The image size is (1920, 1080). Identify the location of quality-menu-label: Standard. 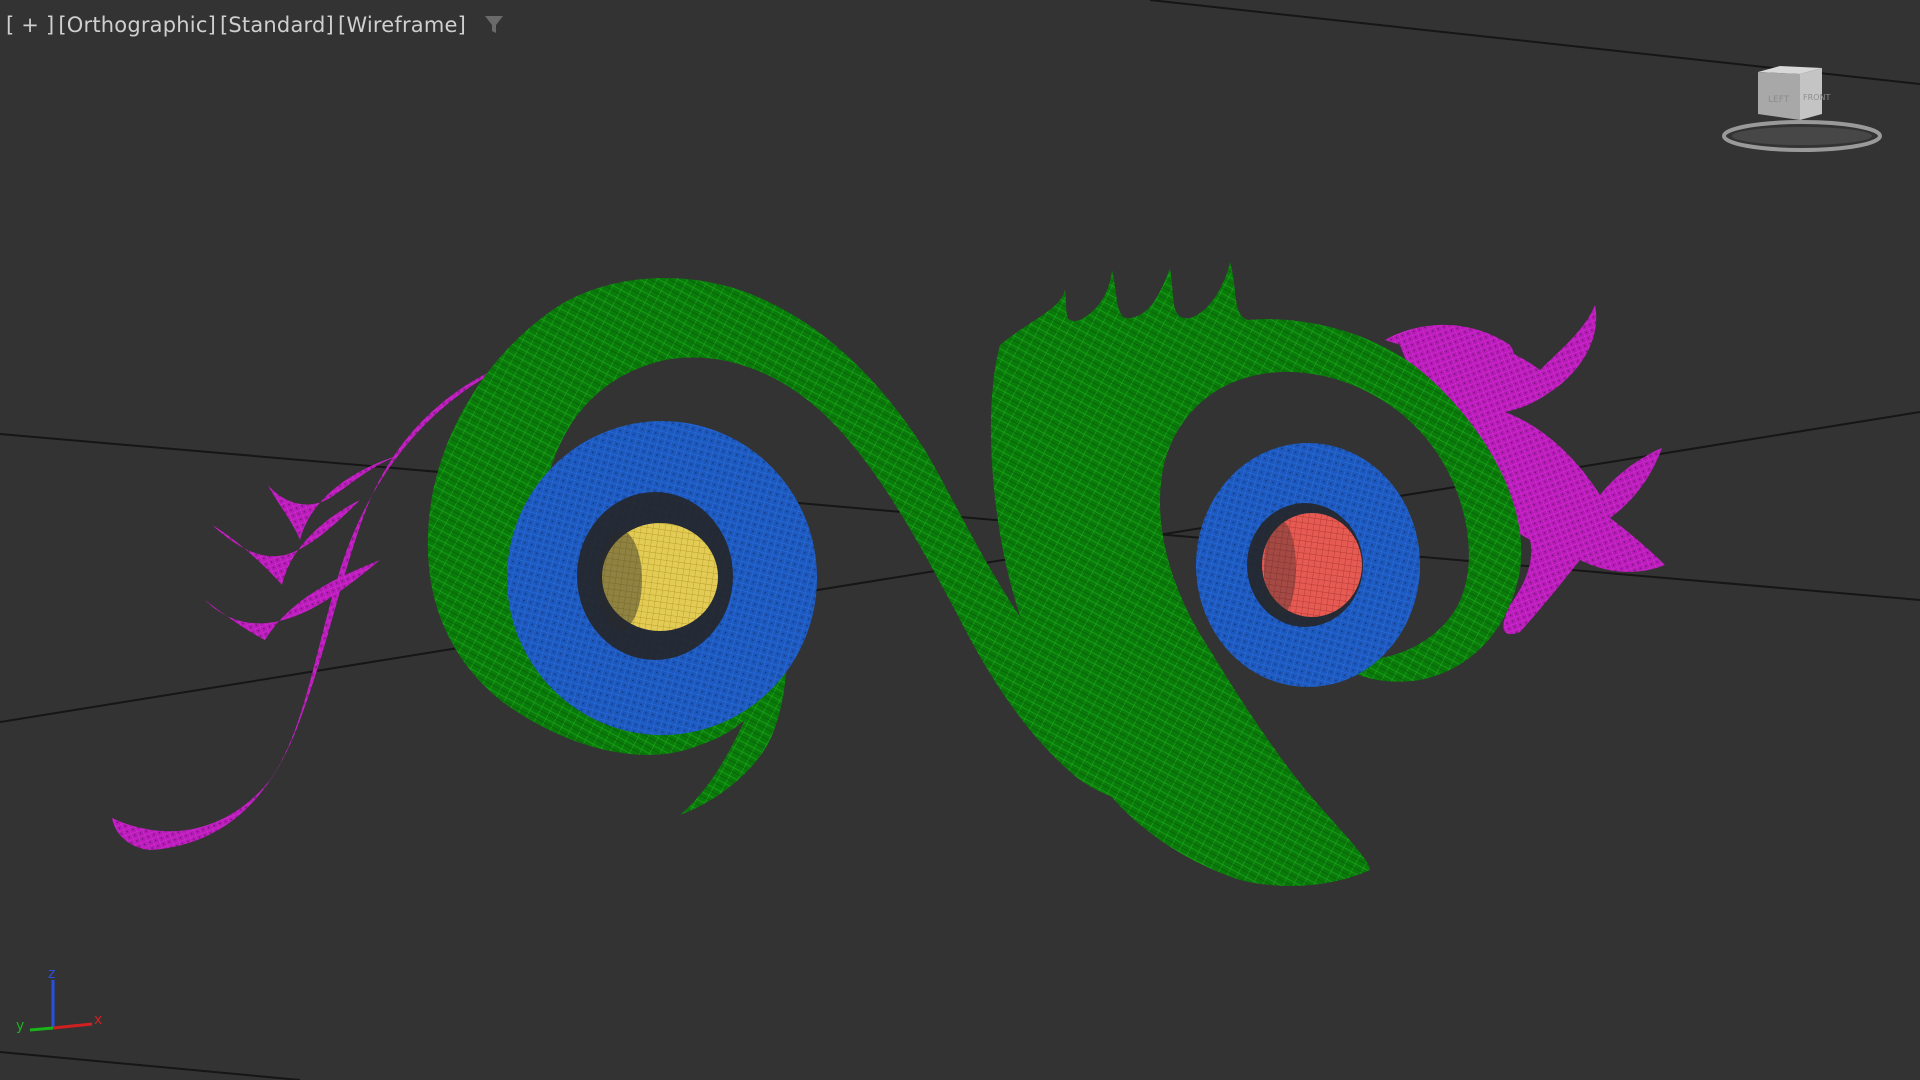
(277, 25).